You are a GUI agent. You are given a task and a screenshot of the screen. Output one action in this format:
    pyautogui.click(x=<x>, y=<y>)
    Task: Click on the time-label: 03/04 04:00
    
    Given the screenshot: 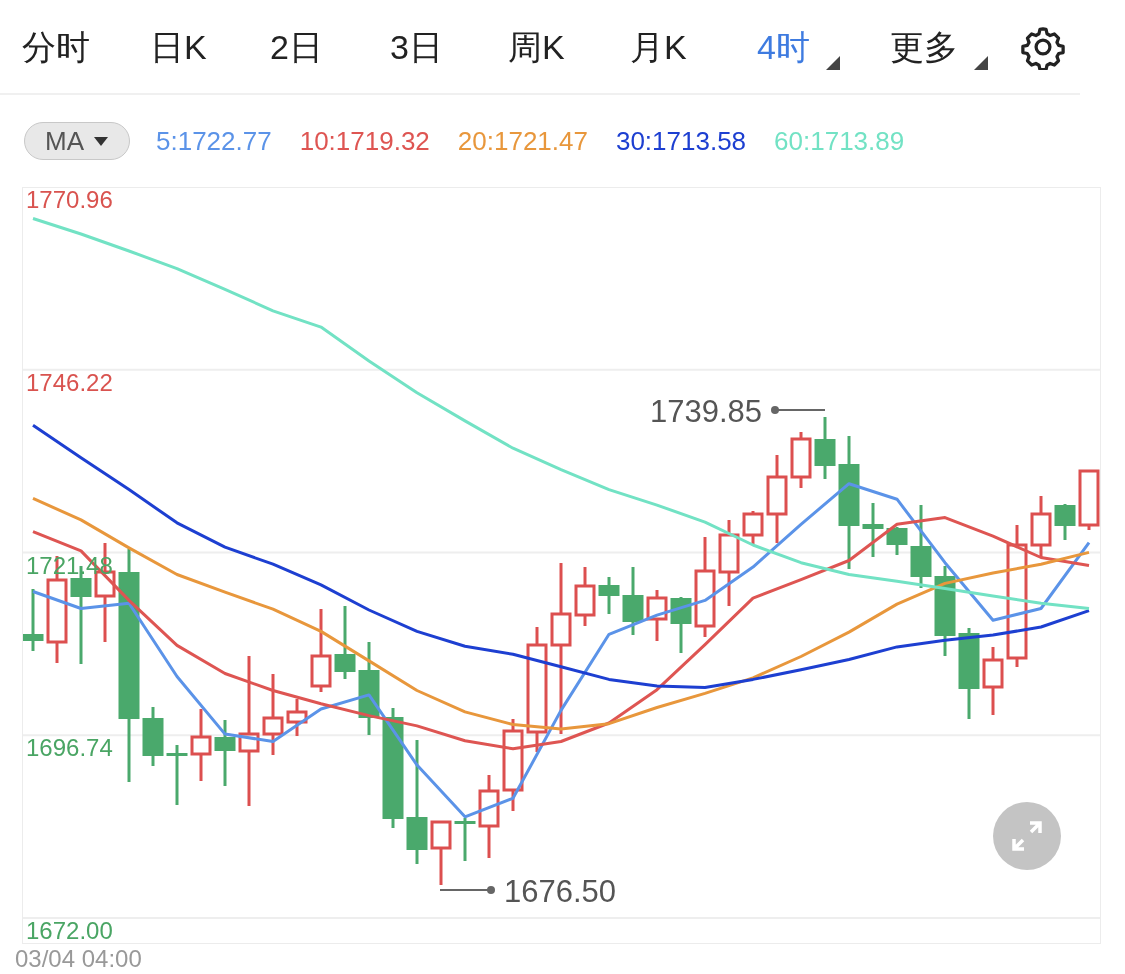 What is the action you would take?
    pyautogui.click(x=79, y=959)
    